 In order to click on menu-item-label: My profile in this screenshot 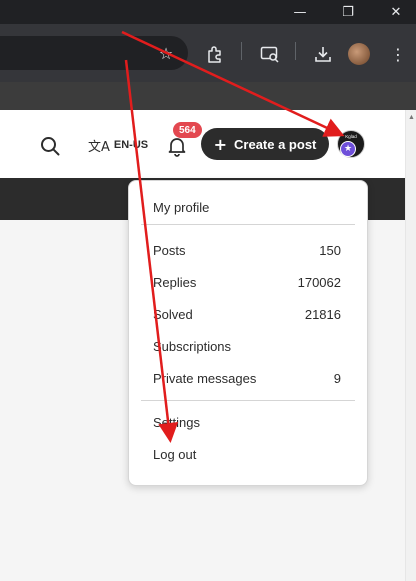, I will do `click(181, 207)`.